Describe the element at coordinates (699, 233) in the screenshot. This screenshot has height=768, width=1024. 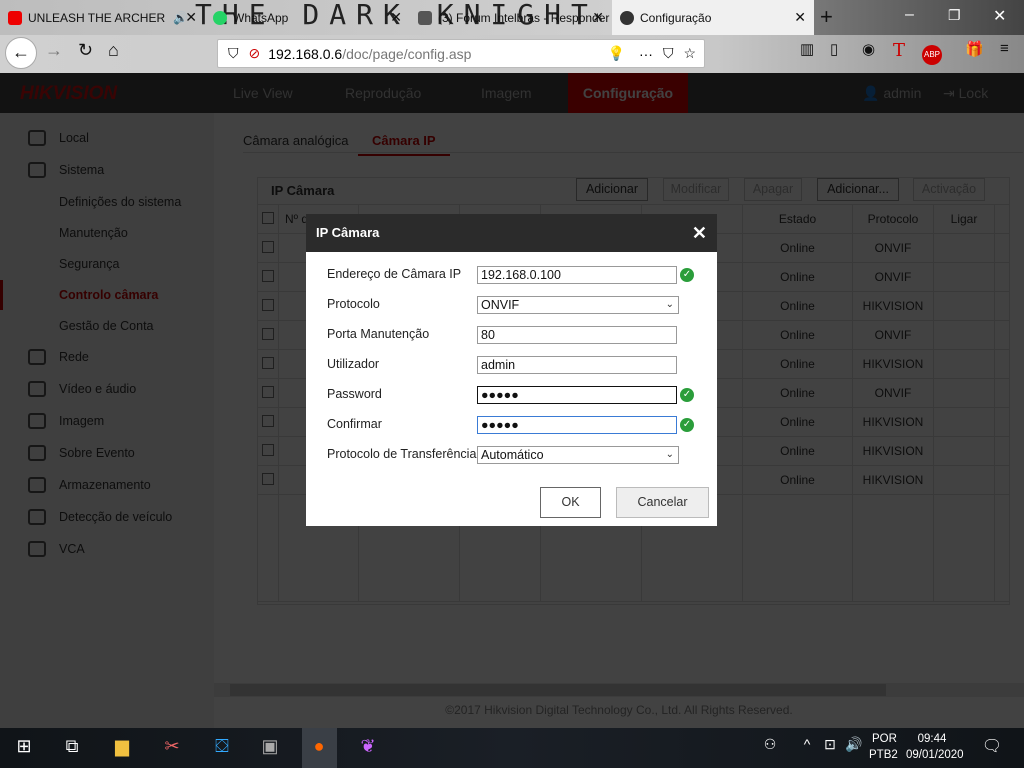
I see `close-icon: ✕` at that location.